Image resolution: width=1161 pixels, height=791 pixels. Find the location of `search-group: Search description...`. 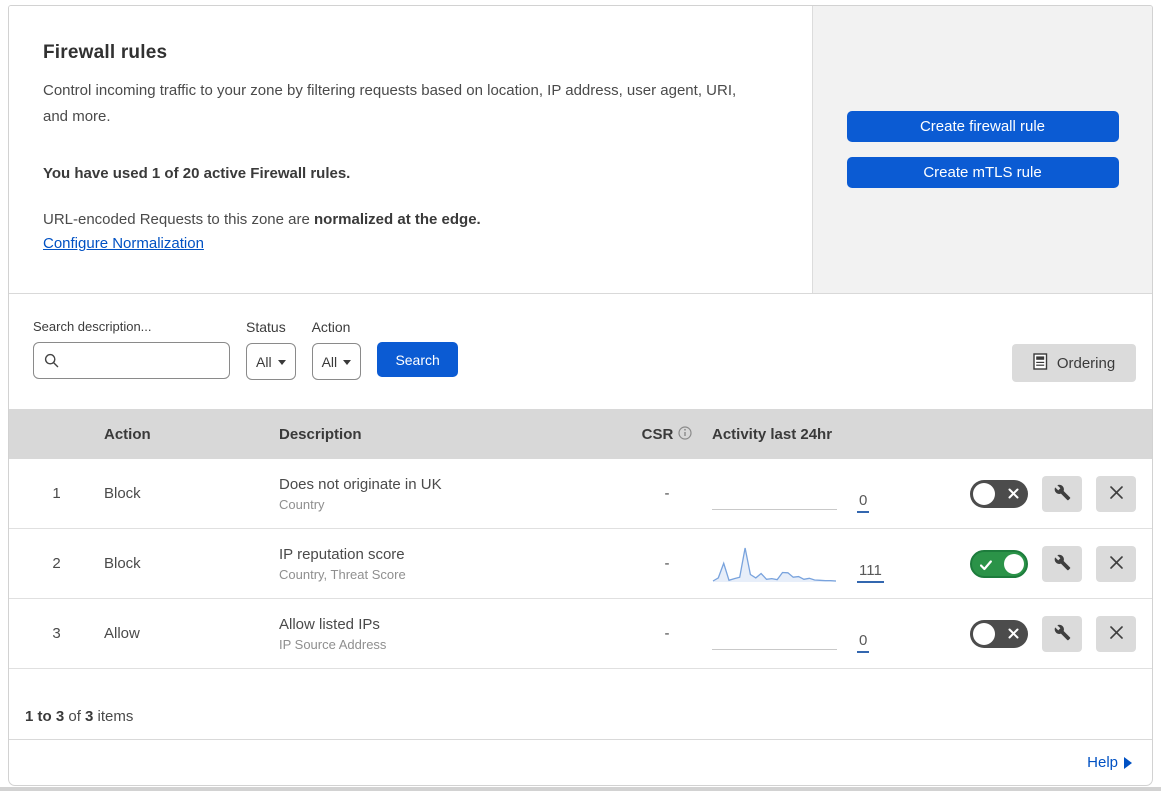

search-group: Search description... is located at coordinates (131, 349).